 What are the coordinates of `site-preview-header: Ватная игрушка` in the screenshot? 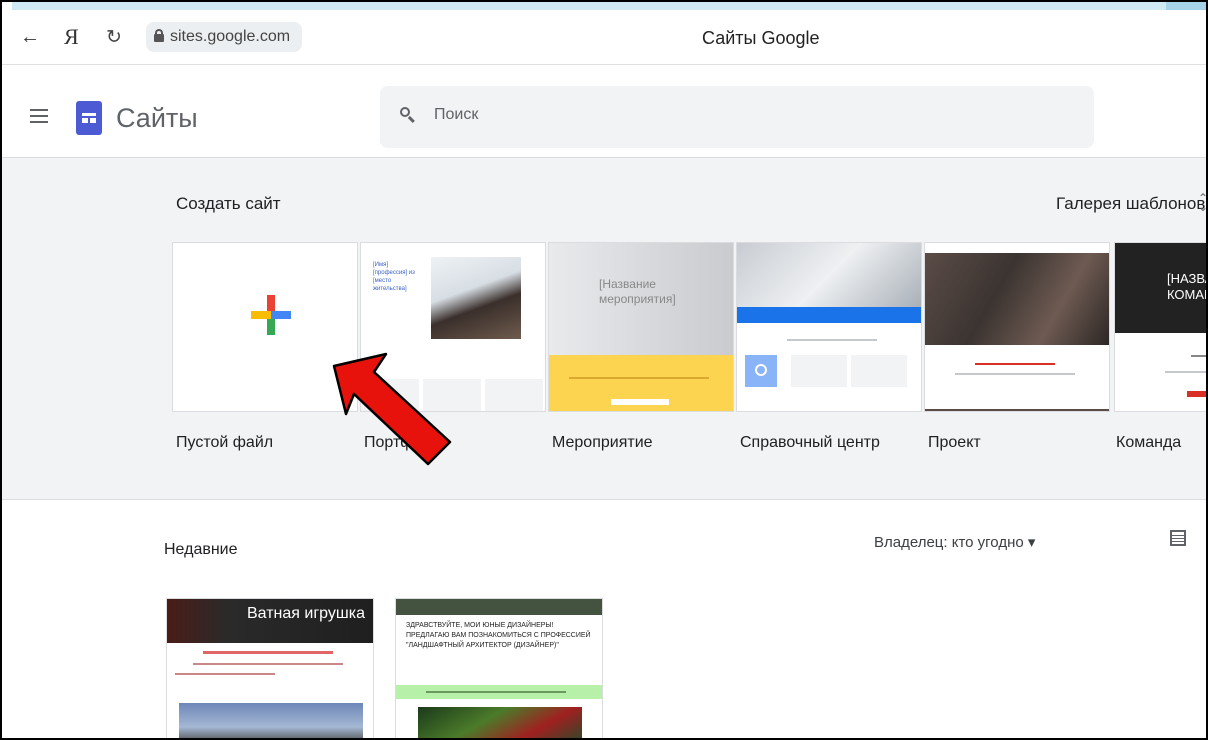 It's located at (270, 621).